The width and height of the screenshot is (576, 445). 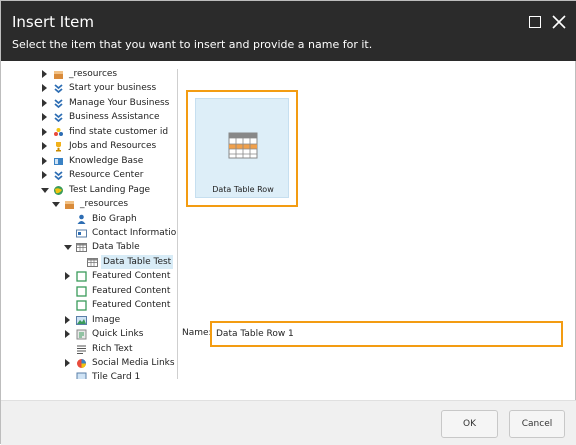 I want to click on tree-item-label: Quick Links, so click(x=118, y=334).